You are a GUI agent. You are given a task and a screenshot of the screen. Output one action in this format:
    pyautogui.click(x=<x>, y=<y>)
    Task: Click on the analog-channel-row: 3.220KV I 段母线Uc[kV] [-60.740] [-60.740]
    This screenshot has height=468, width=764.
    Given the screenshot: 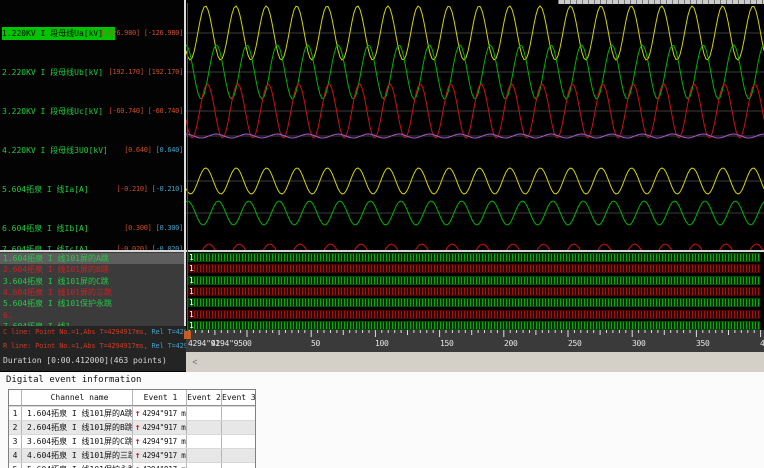 What is the action you would take?
    pyautogui.click(x=92, y=111)
    